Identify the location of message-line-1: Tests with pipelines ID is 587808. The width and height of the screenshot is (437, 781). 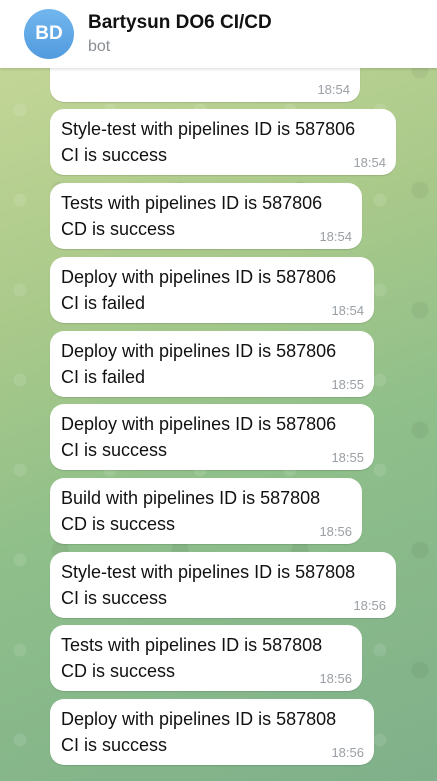
(192, 645).